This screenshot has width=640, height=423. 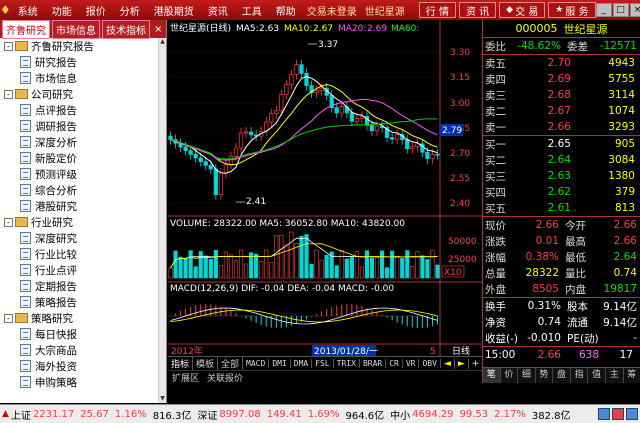 What do you see at coordinates (130, 10) in the screenshot?
I see `menu-analysis: 分析` at bounding box center [130, 10].